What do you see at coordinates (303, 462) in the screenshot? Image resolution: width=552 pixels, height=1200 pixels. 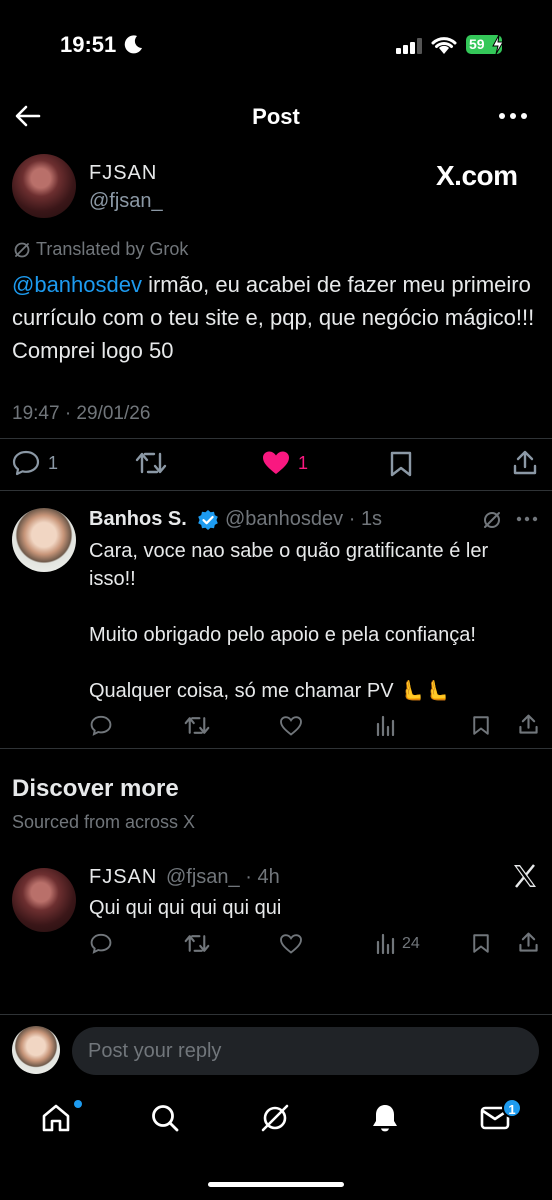 I see `like-count: 1` at bounding box center [303, 462].